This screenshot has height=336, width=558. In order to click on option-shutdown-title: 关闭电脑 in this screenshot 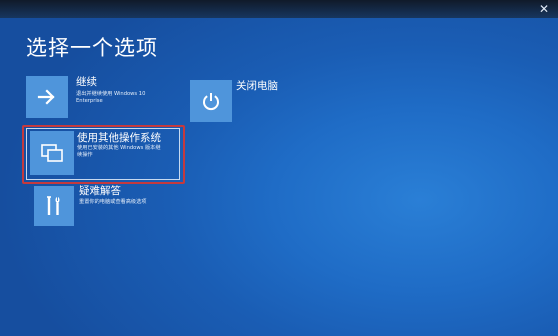, I will do `click(257, 86)`.